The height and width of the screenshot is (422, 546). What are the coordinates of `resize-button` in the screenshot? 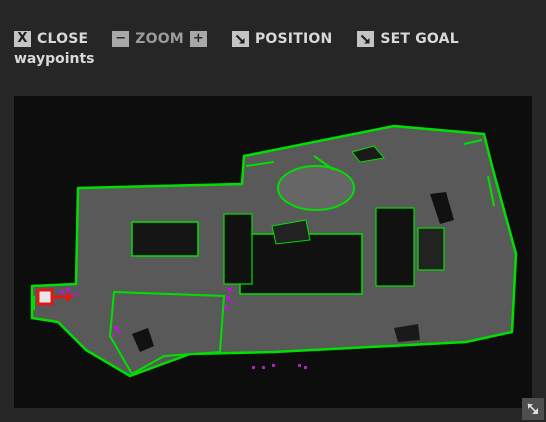 It's located at (533, 409).